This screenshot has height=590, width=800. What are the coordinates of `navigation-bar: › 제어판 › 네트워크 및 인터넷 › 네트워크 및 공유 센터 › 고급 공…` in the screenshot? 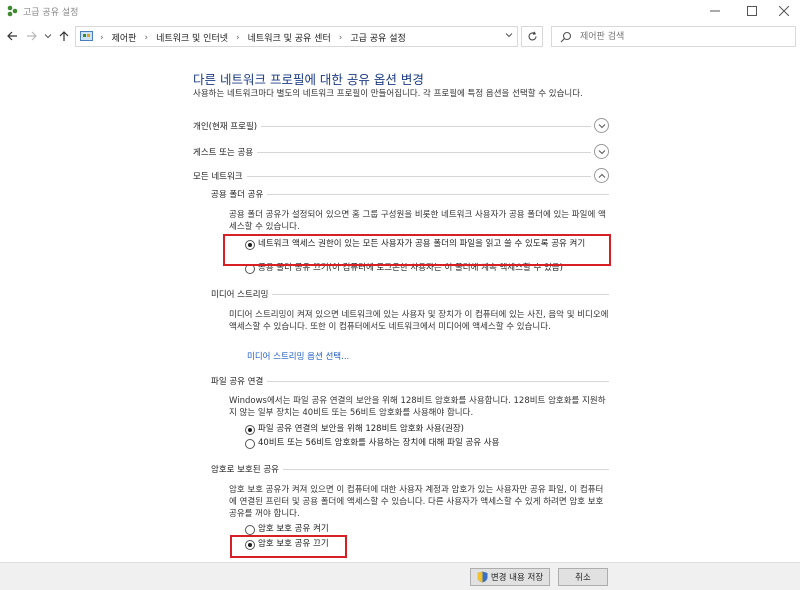 It's located at (400, 36).